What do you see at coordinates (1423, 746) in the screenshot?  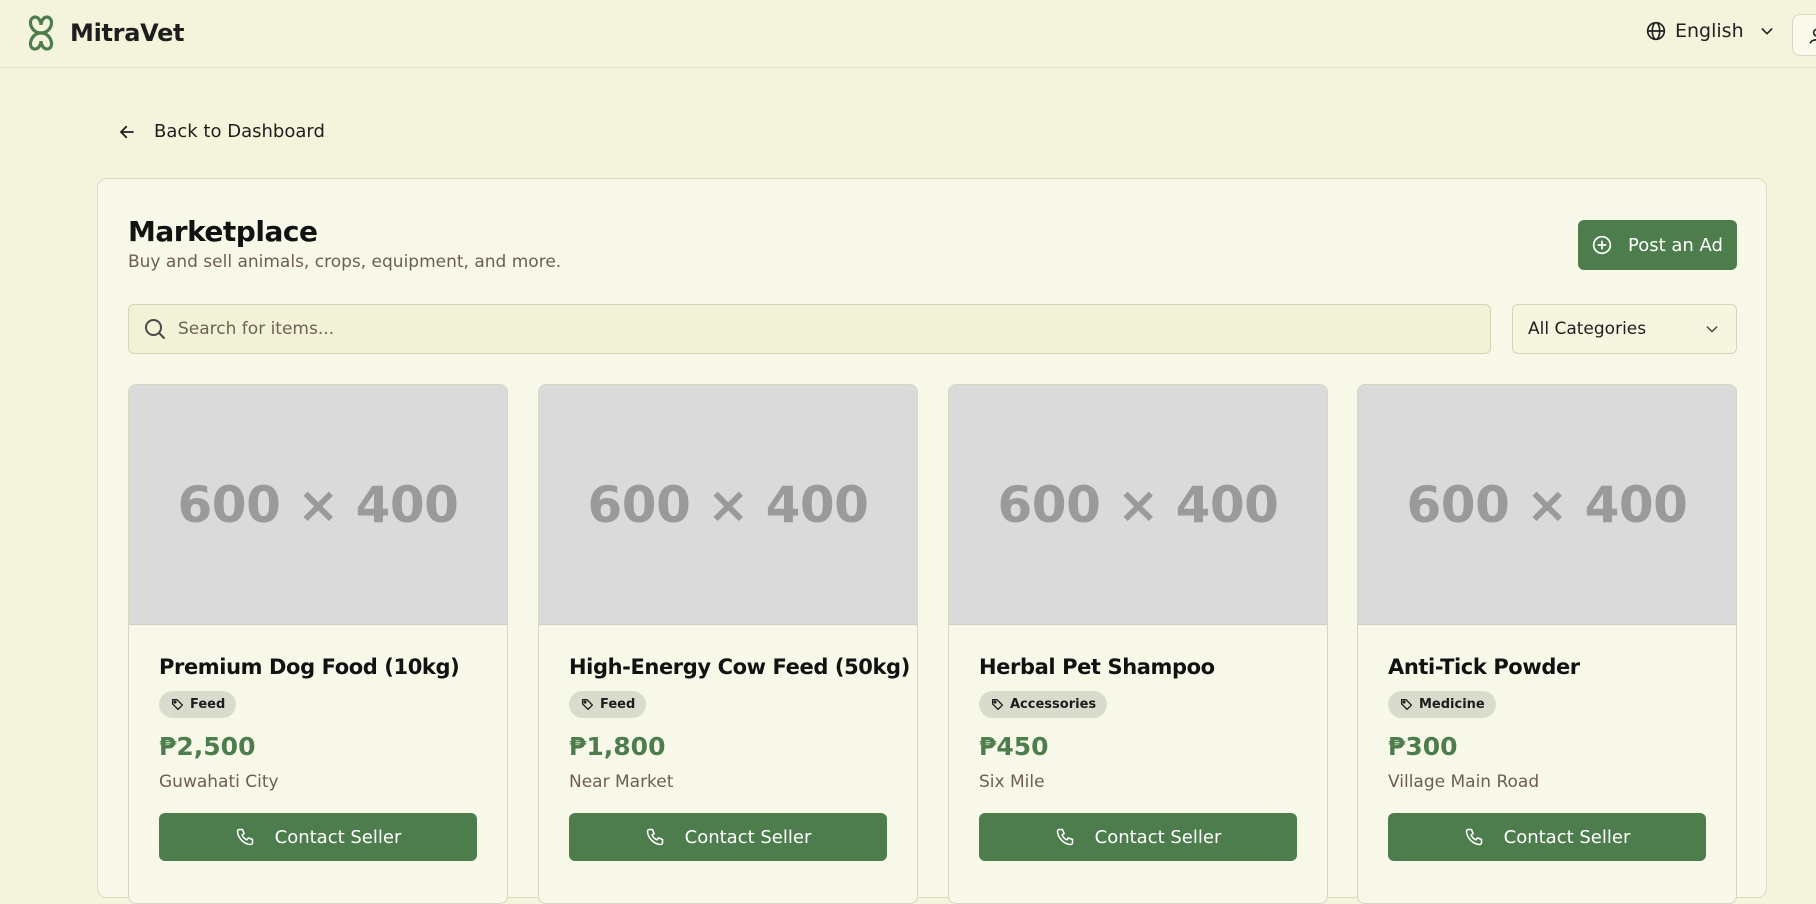 I see `product-price: ₱300` at bounding box center [1423, 746].